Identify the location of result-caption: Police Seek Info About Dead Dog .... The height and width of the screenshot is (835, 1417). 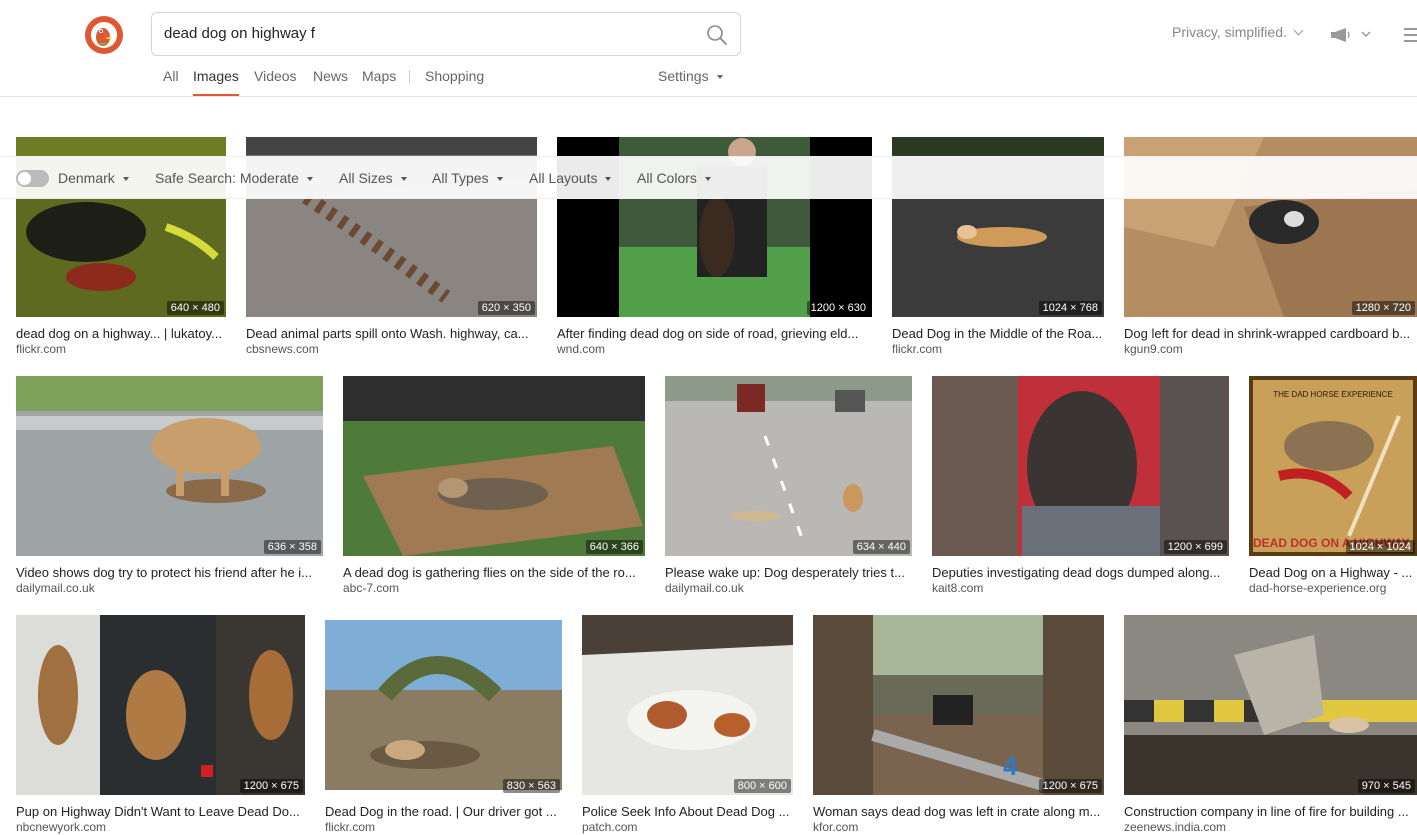
(687, 811).